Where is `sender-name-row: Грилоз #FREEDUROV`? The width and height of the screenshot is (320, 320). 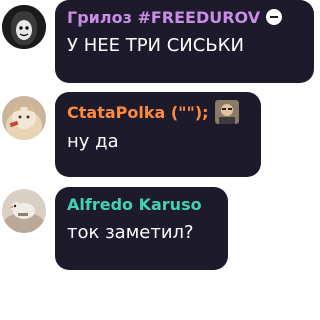 sender-name-row: Грилоз #FREEDUROV is located at coordinates (184, 18).